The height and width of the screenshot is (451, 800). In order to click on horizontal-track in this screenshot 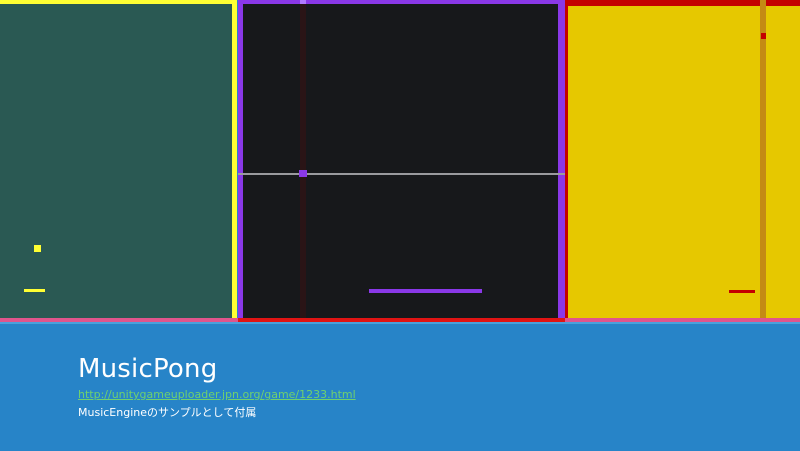, I will do `click(401, 174)`.